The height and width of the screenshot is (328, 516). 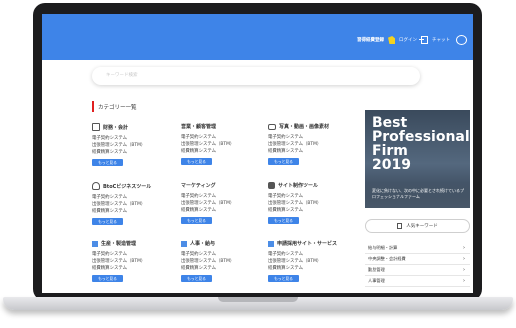 I want to click on keyword-list: 給与明細・計算 › 中央調整・会計経費 › 勤怠管理 › 人事管理 ›, so click(x=417, y=265).